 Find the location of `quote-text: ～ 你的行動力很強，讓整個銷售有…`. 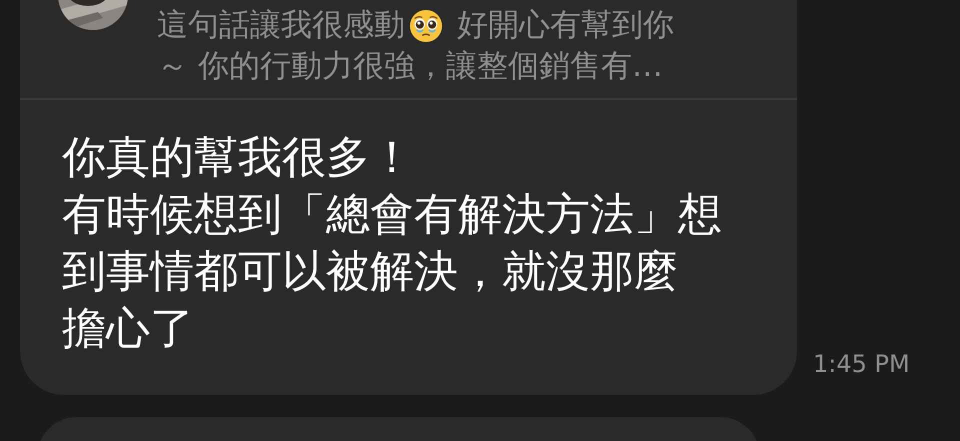

quote-text: ～ 你的行動力很強，讓整個銷售有… is located at coordinates (410, 66).